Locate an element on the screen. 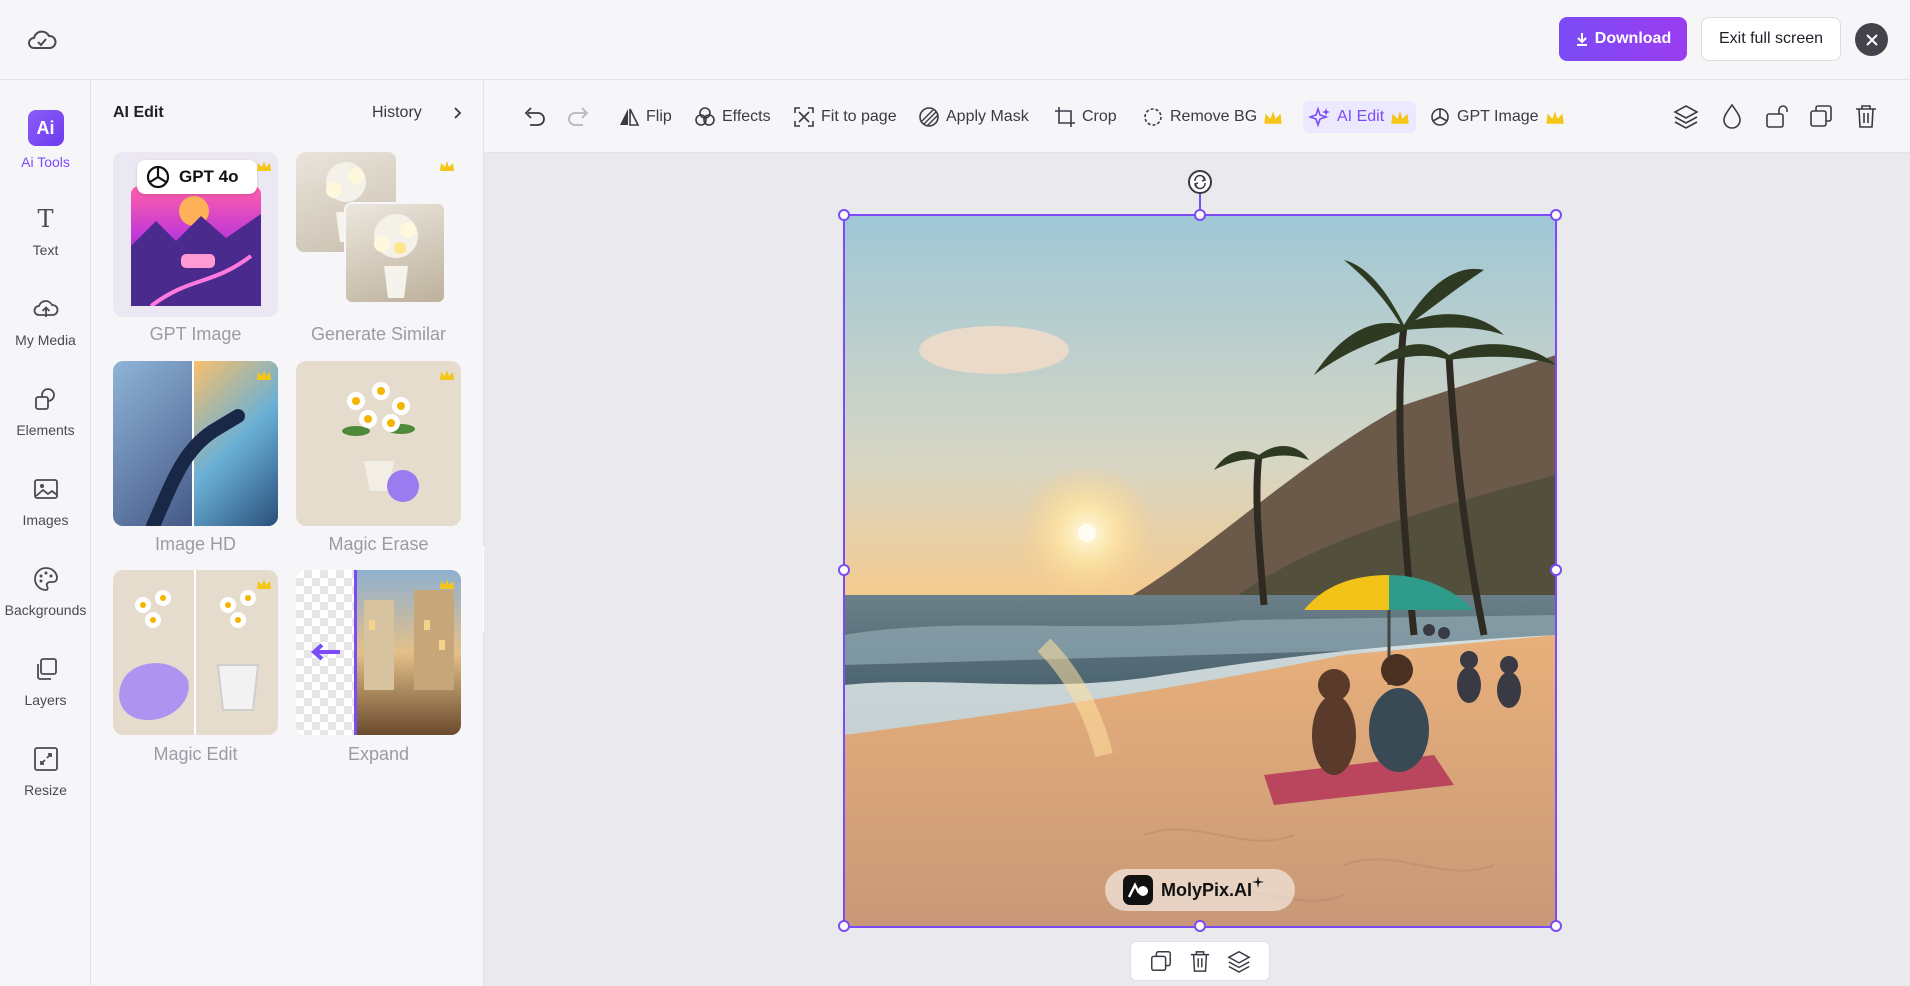  remove-bg-button: Remove BG is located at coordinates (1212, 117).